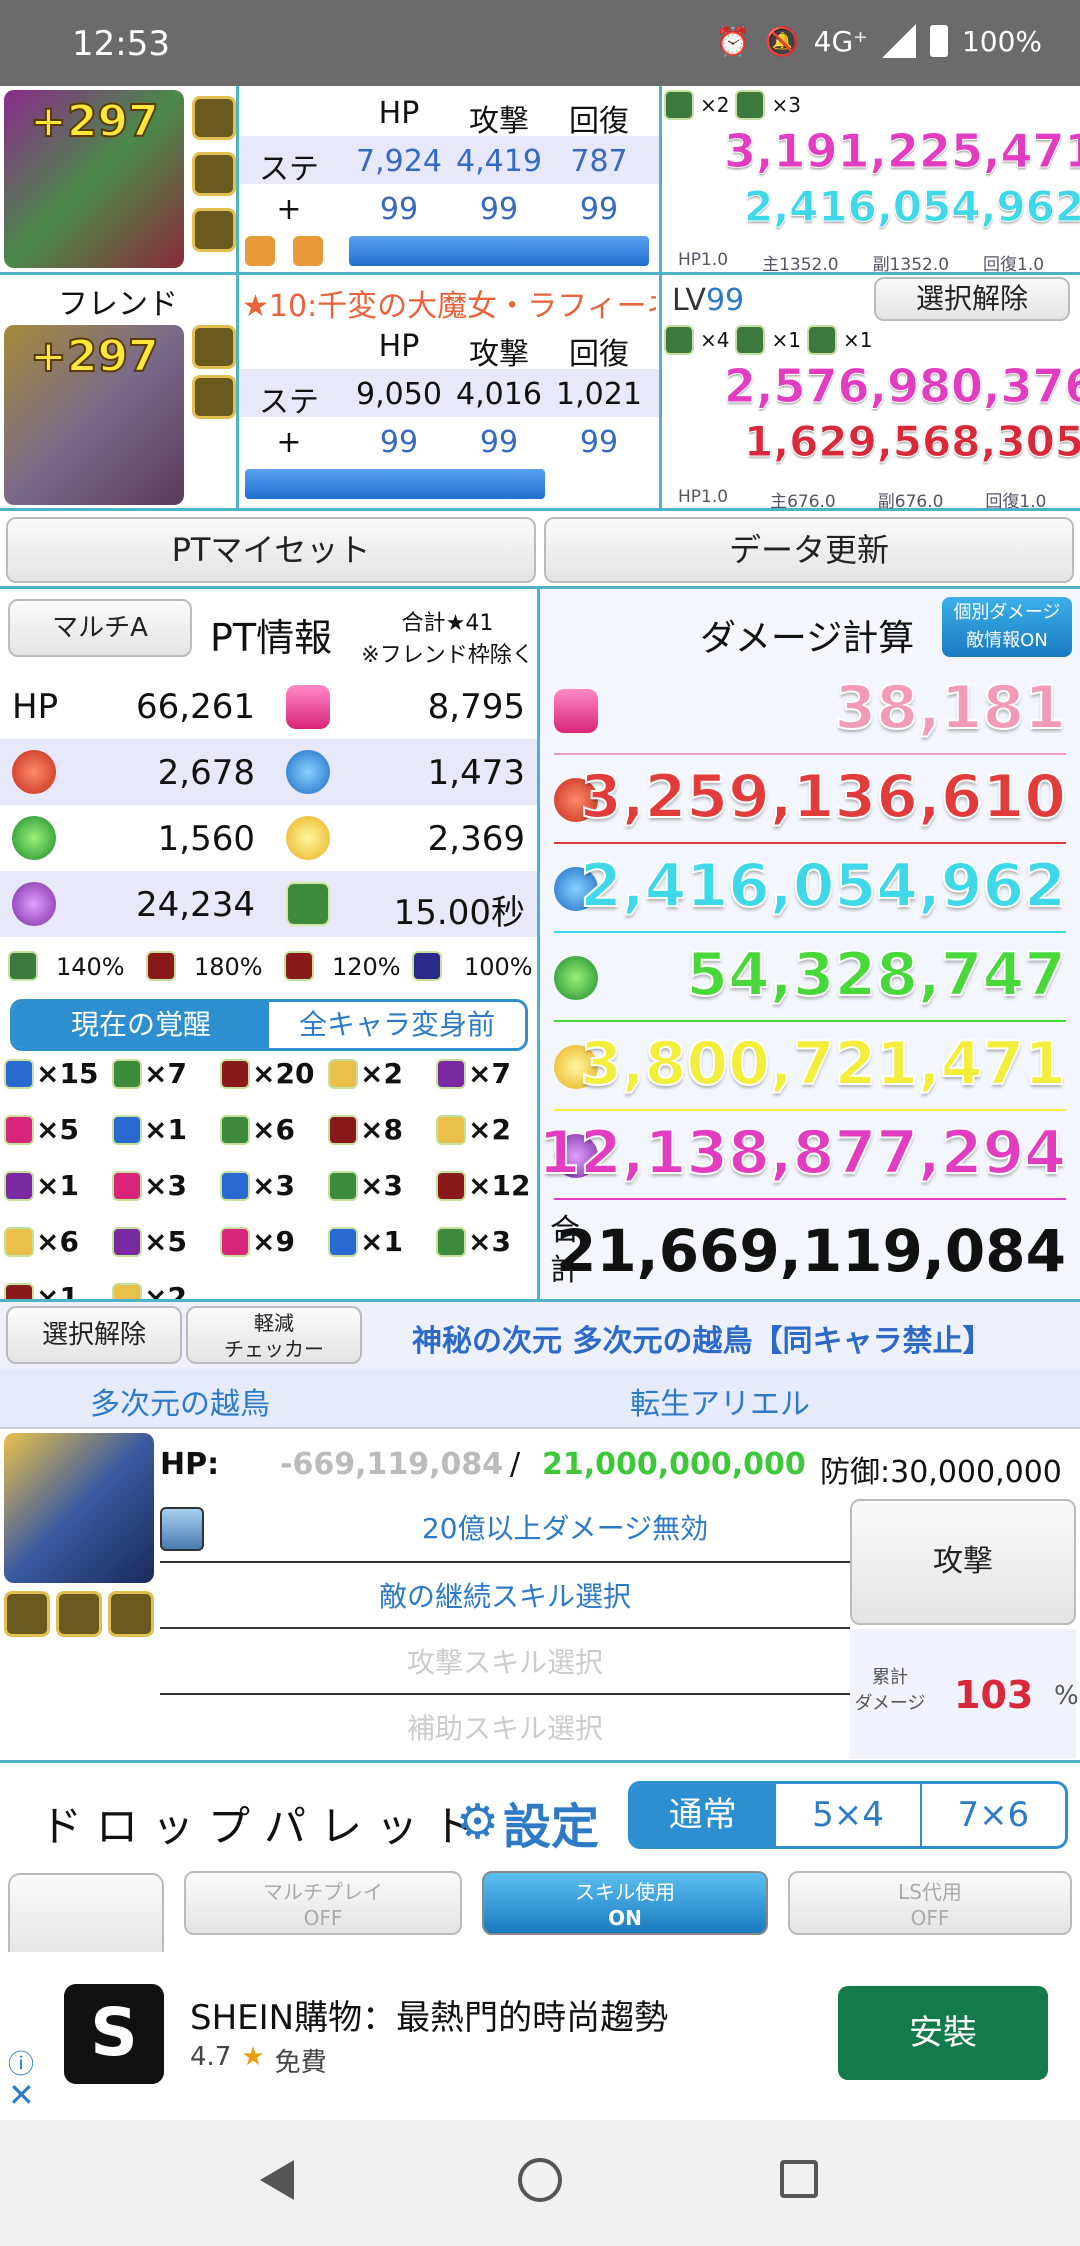  What do you see at coordinates (449, 180) in the screenshot?
I see `leader-stat-table: HP 攻撃 回復 ステ 7,924 4,419 787 + 99 99 99` at bounding box center [449, 180].